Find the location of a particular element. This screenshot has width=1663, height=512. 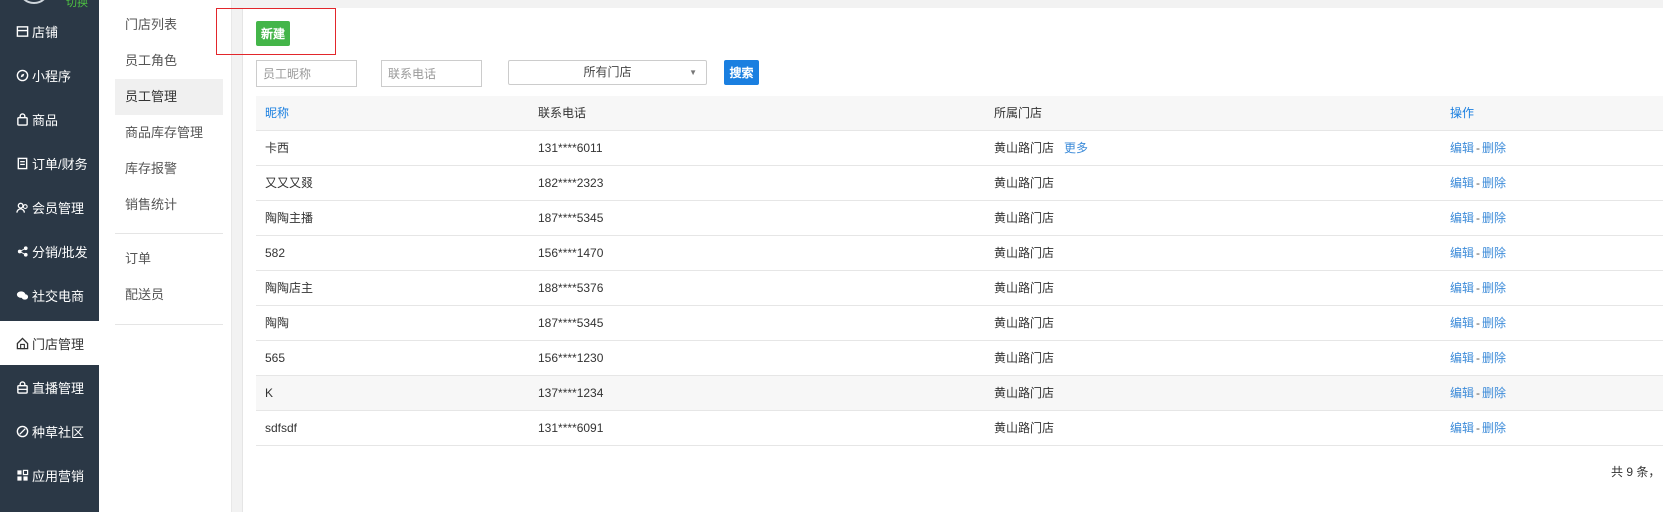

sidebar-item-3: 订单/财务 is located at coordinates (49, 163).